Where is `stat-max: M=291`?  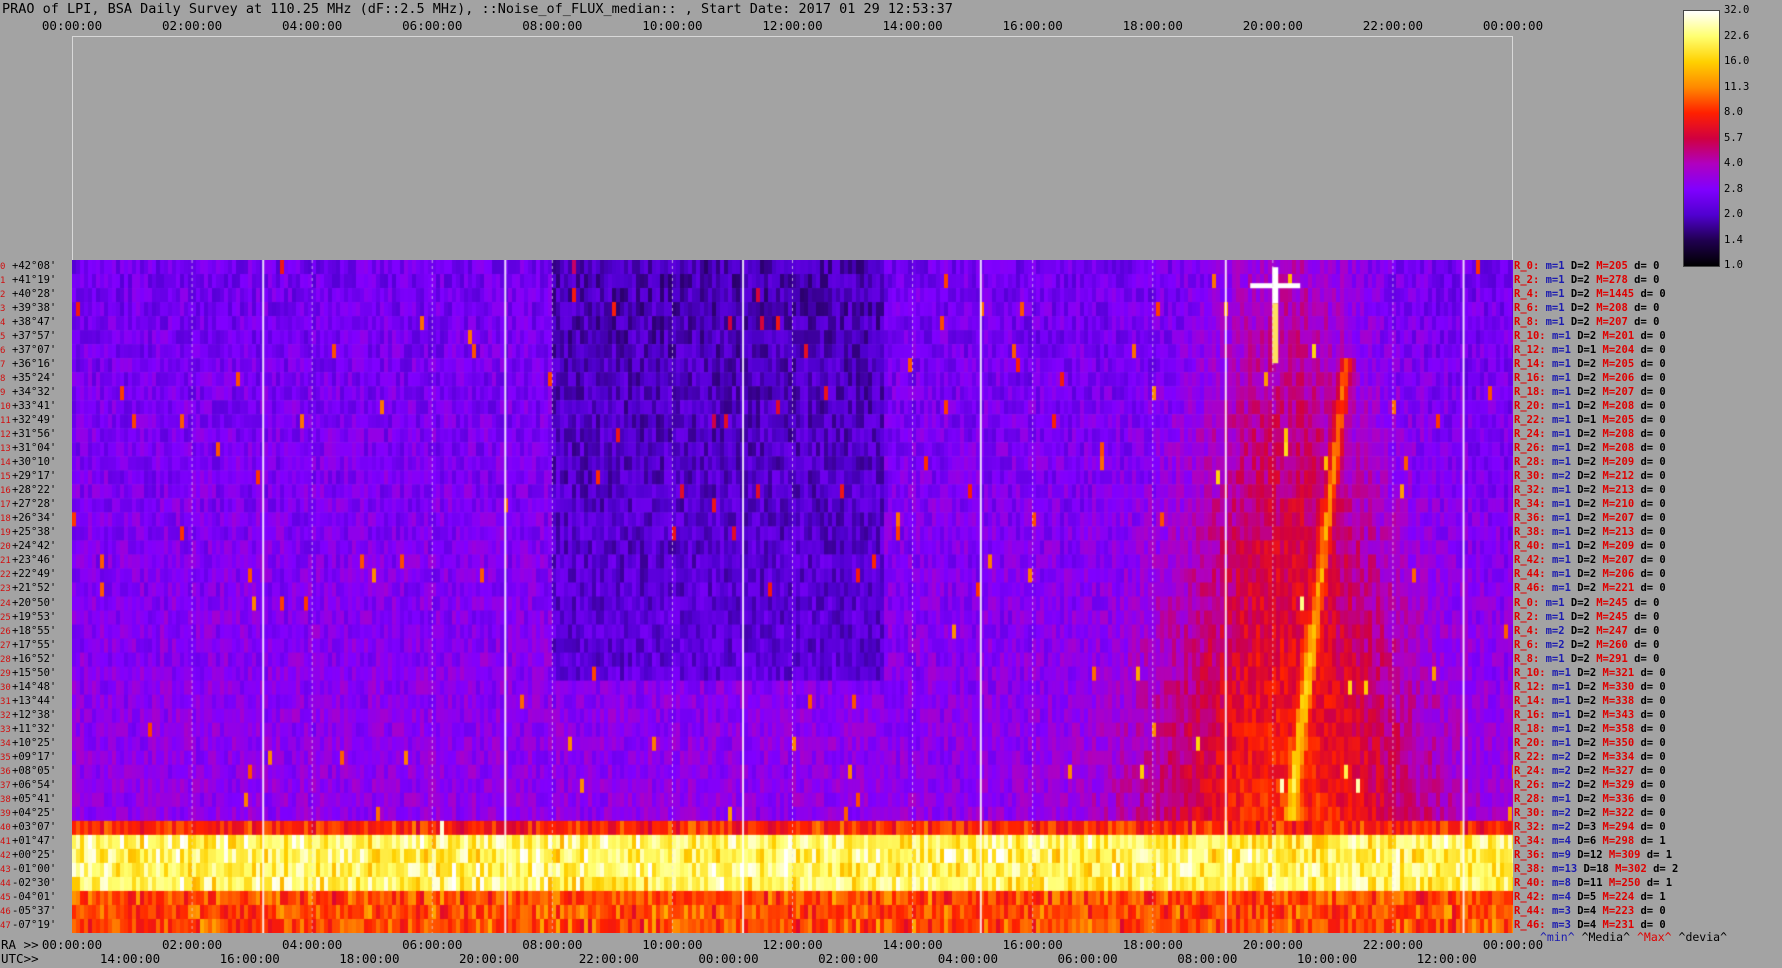
stat-max: M=291 is located at coordinates (1615, 658).